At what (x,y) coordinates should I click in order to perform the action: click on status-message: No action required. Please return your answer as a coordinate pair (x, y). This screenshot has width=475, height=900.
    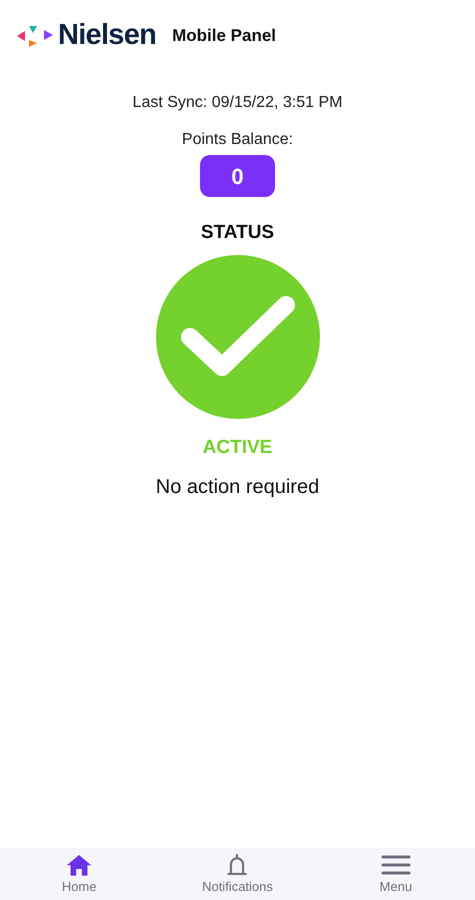
    Looking at the image, I should click on (238, 487).